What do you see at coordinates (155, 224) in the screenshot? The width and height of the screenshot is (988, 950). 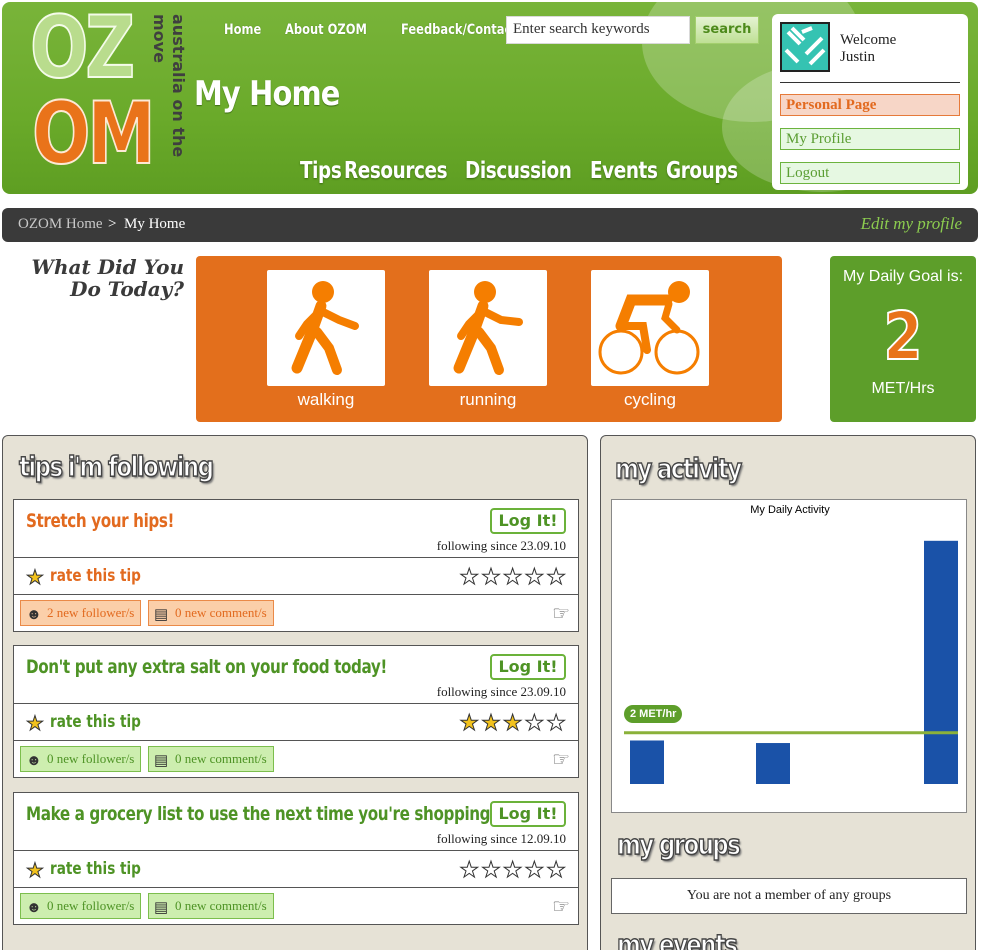 I see `breadcrumb-current: My Home` at bounding box center [155, 224].